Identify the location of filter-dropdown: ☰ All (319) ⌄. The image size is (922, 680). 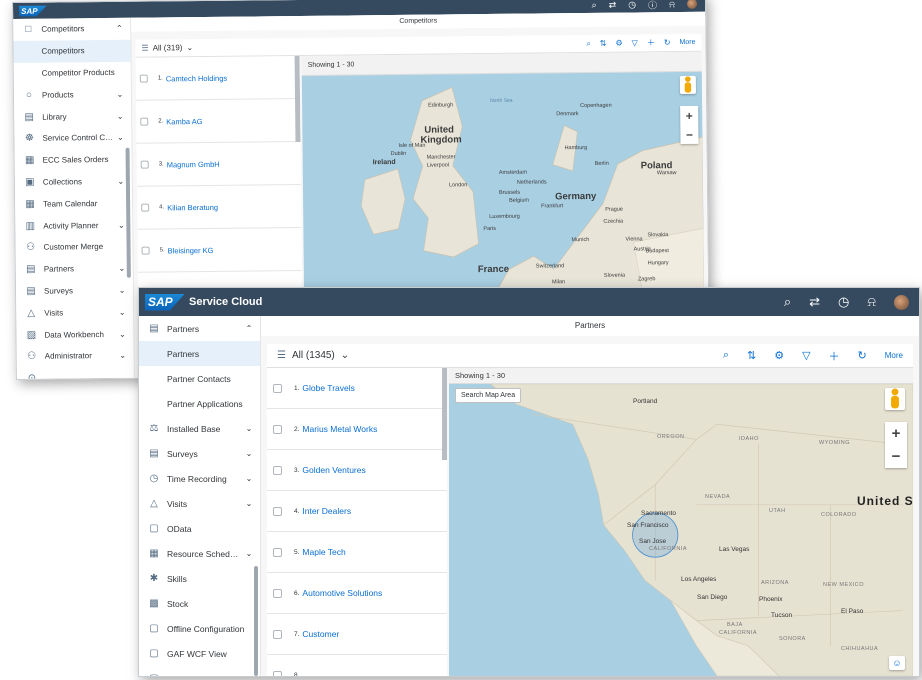
(167, 48).